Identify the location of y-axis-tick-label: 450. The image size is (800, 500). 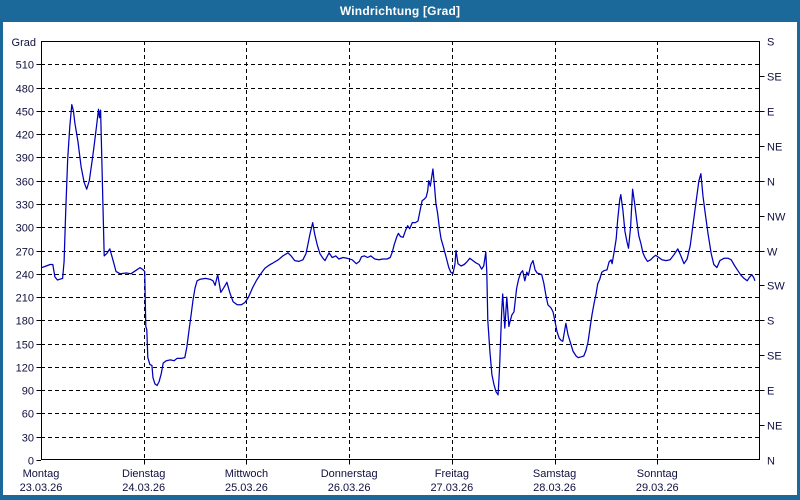
(25, 113).